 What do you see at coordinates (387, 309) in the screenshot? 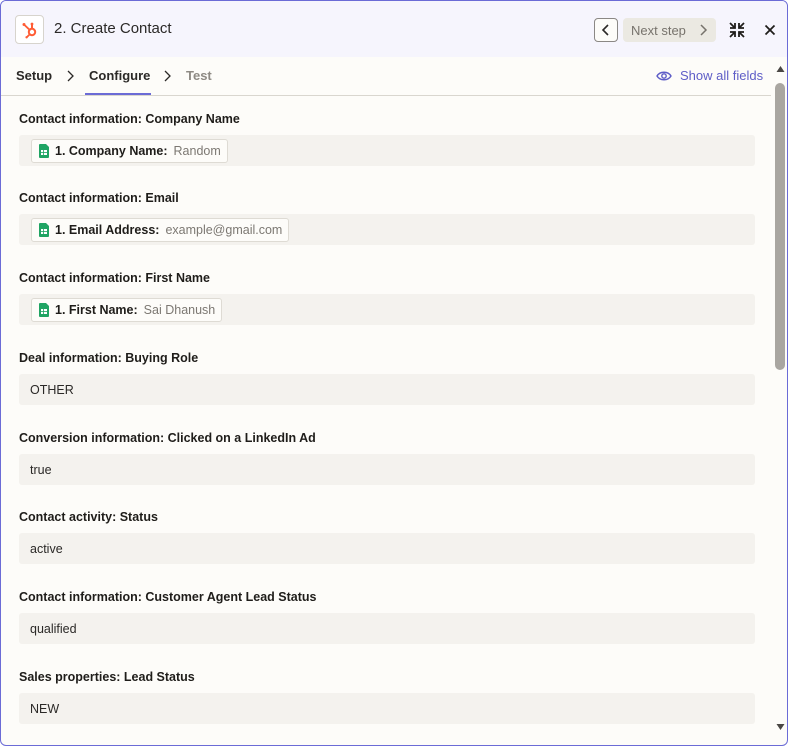
I see `first-name-input: 1. First Name: Sai Dhanush` at bounding box center [387, 309].